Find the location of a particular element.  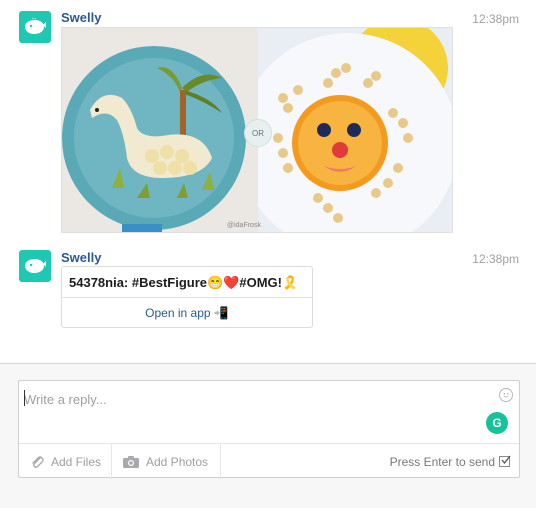

composer-toolbar: Add Files Add Photos Press Enter to send is located at coordinates (269, 461).